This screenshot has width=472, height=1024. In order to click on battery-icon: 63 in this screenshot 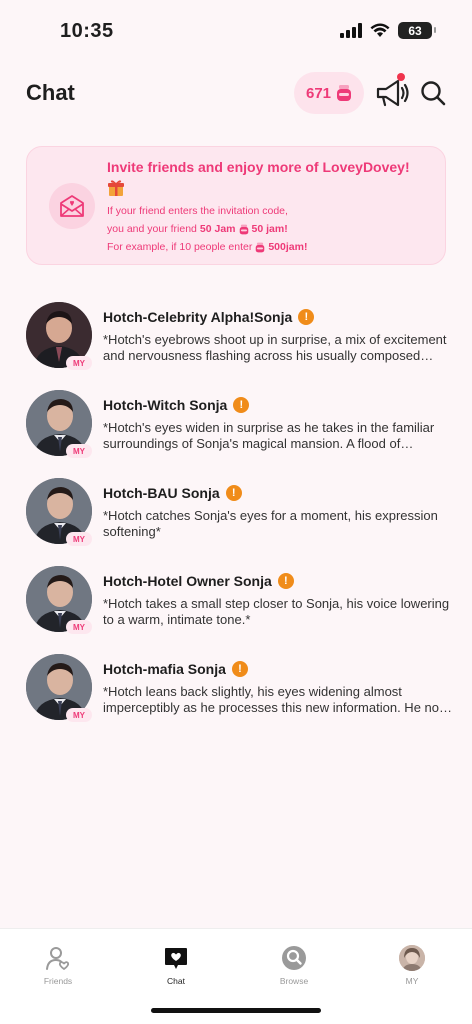, I will do `click(417, 30)`.